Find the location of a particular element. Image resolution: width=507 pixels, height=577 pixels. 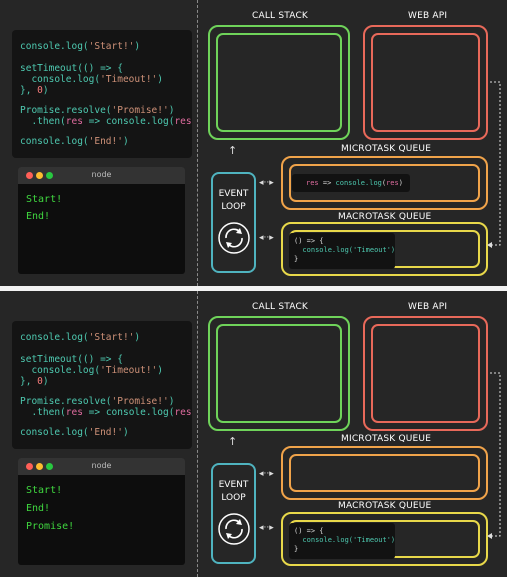

terminal-window: node Start! End! is located at coordinates (101, 220).